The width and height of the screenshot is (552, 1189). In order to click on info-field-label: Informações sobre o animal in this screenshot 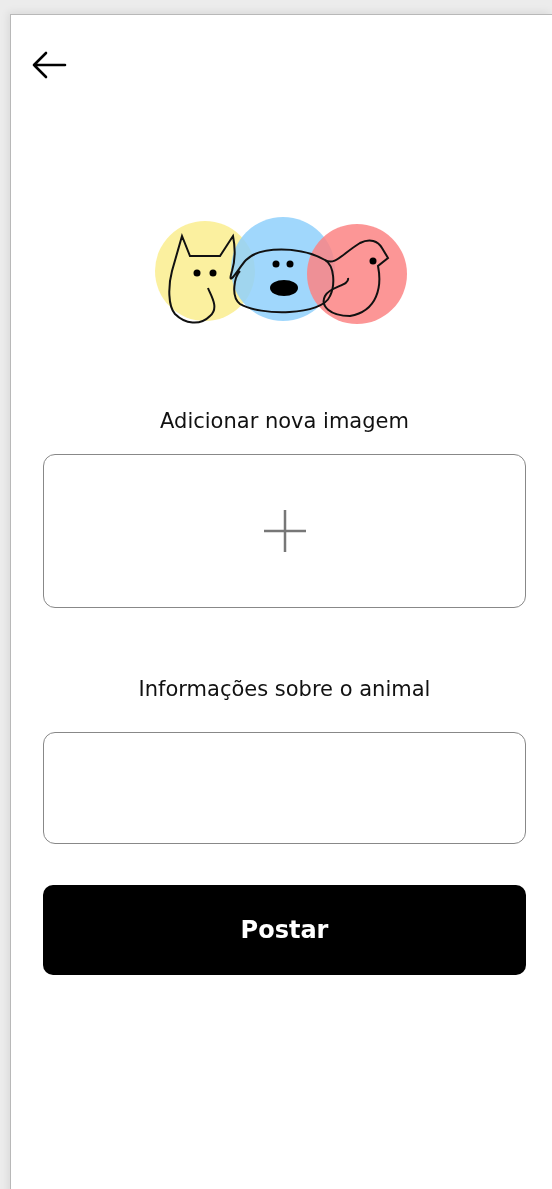, I will do `click(284, 689)`.